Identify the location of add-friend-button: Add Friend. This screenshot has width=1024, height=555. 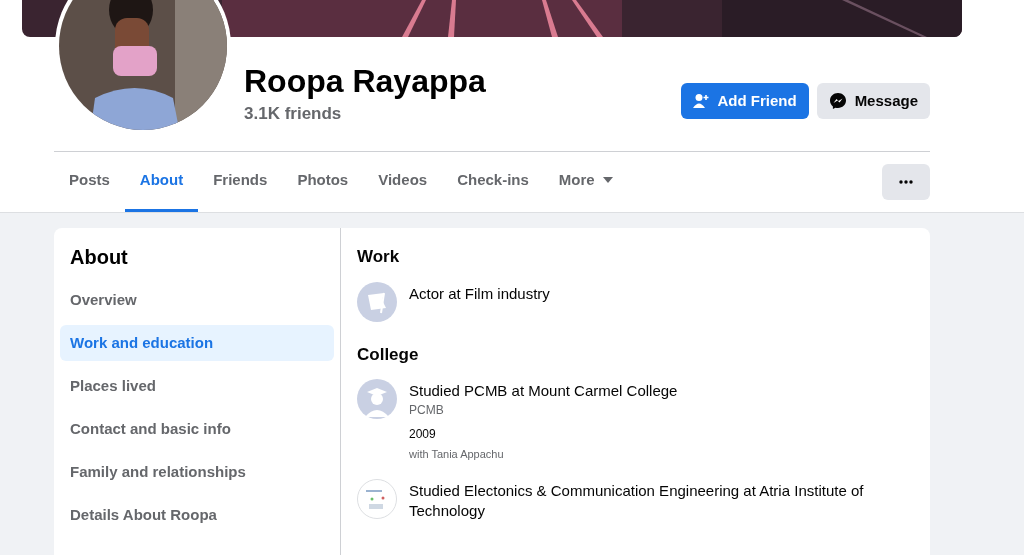
(745, 101).